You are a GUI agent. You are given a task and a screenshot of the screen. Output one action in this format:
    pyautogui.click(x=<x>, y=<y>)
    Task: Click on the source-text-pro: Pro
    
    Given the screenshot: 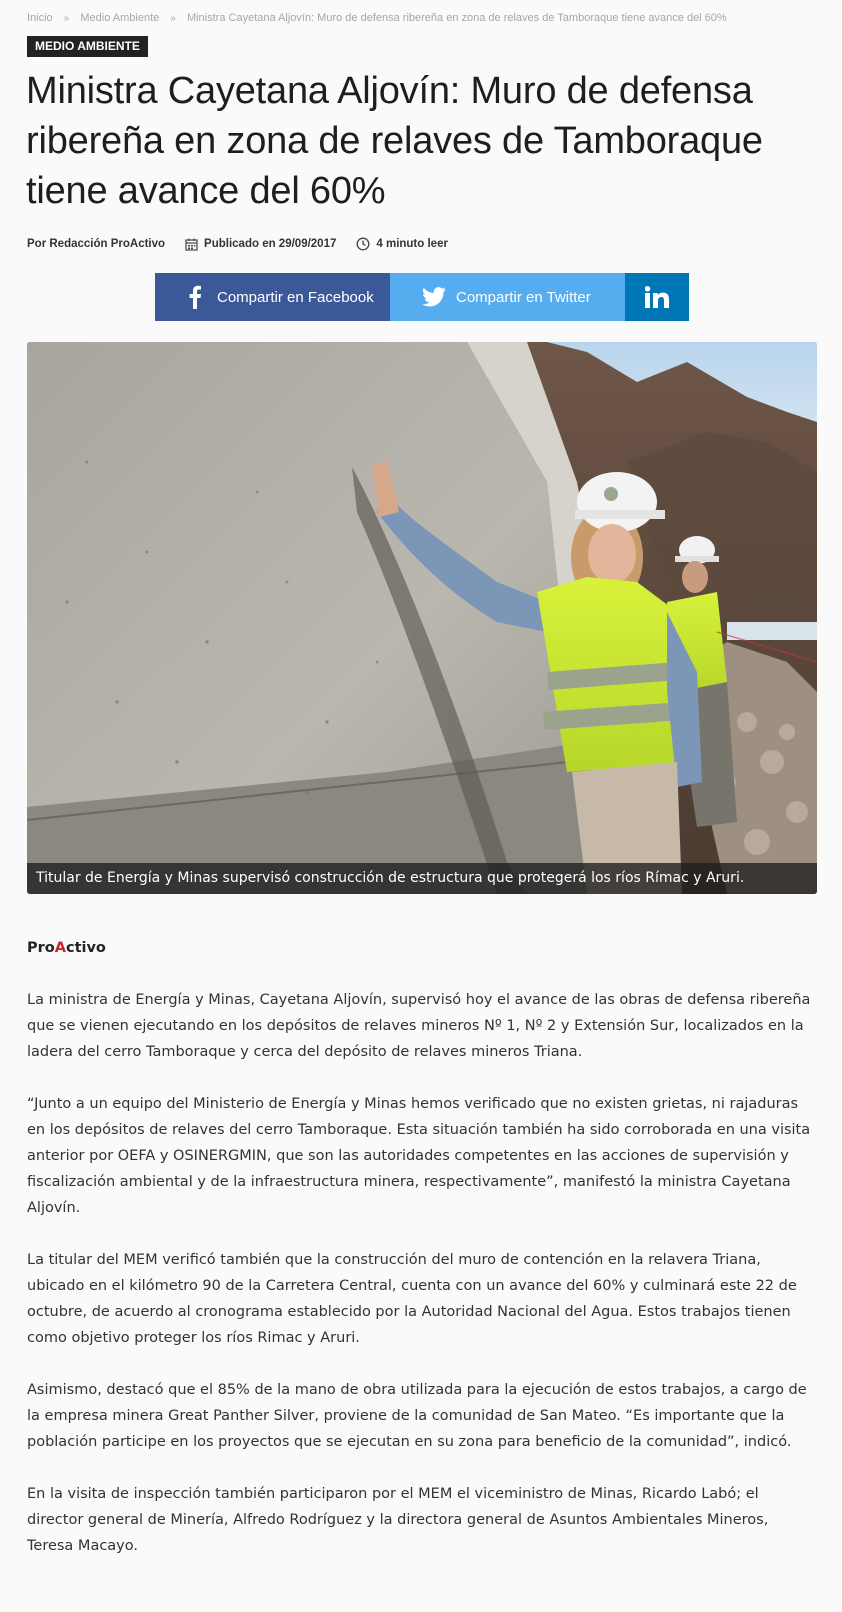 What is the action you would take?
    pyautogui.click(x=41, y=948)
    